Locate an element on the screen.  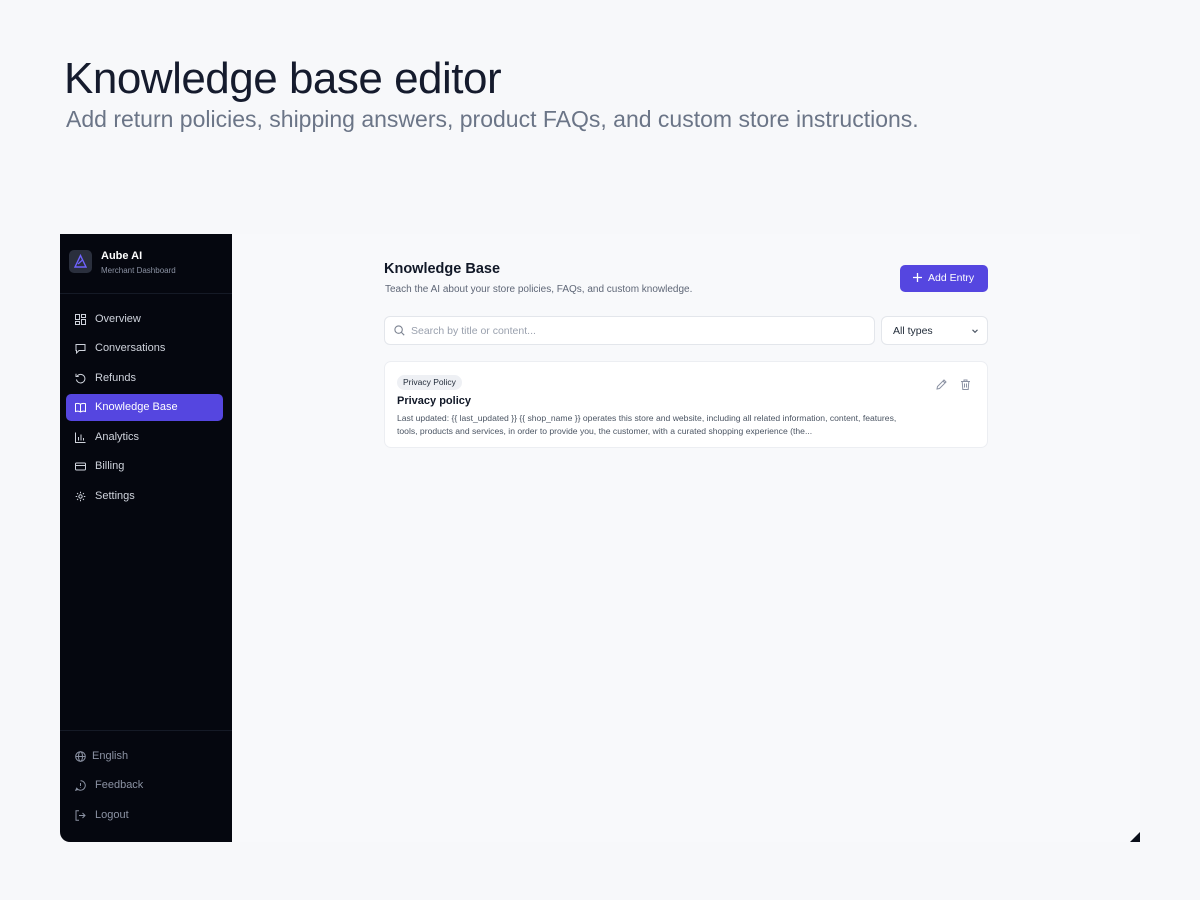
logout-label: Logout is located at coordinates (112, 815).